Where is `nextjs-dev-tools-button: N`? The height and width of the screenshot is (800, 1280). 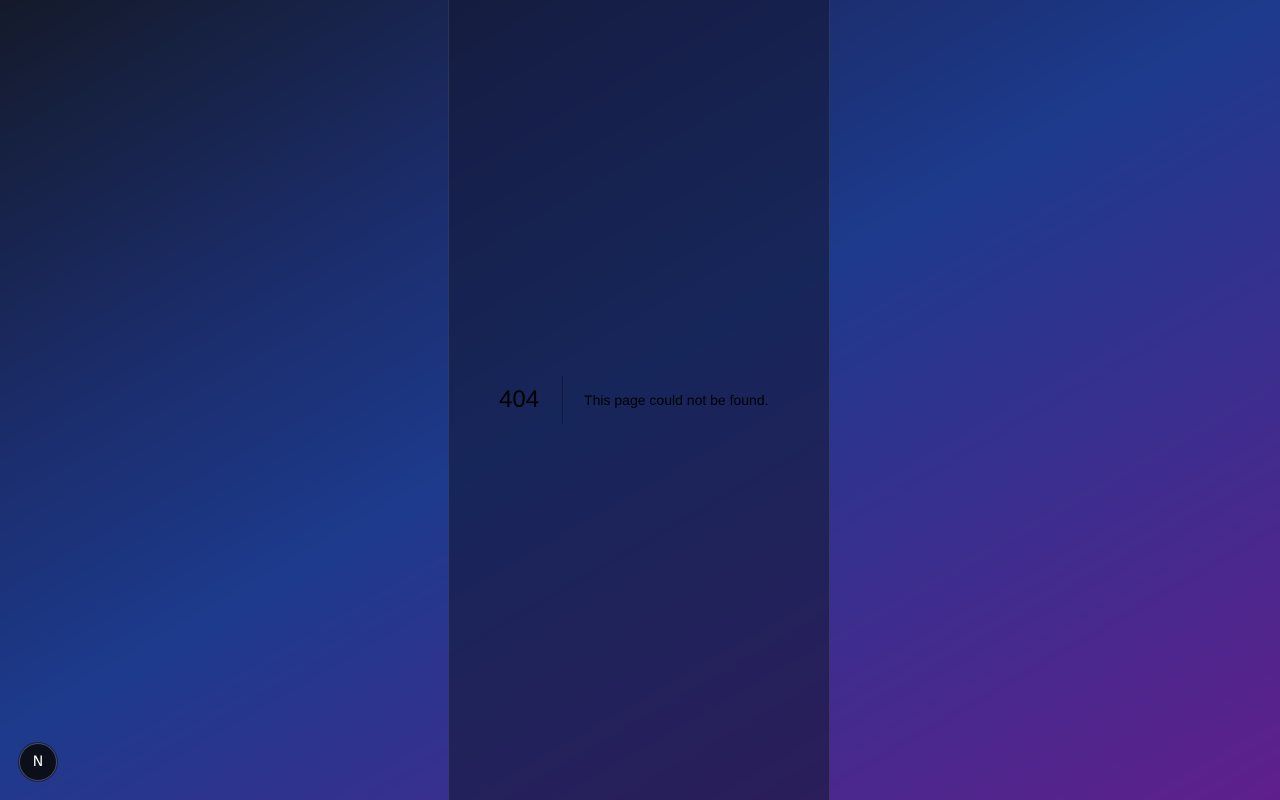
nextjs-dev-tools-button: N is located at coordinates (38, 762).